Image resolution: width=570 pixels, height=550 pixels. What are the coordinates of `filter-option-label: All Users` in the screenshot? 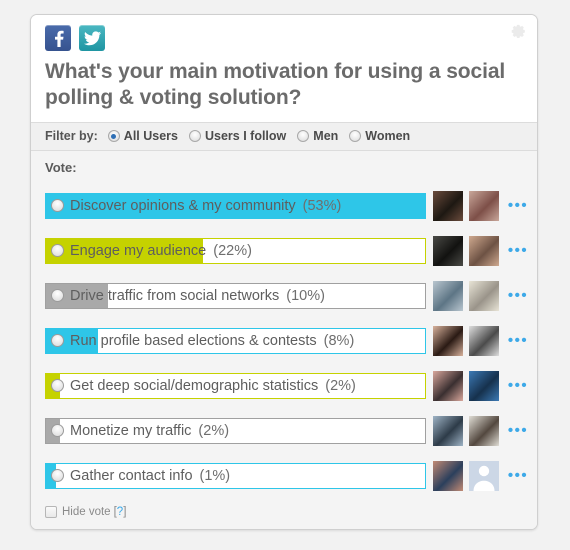 It's located at (150, 136).